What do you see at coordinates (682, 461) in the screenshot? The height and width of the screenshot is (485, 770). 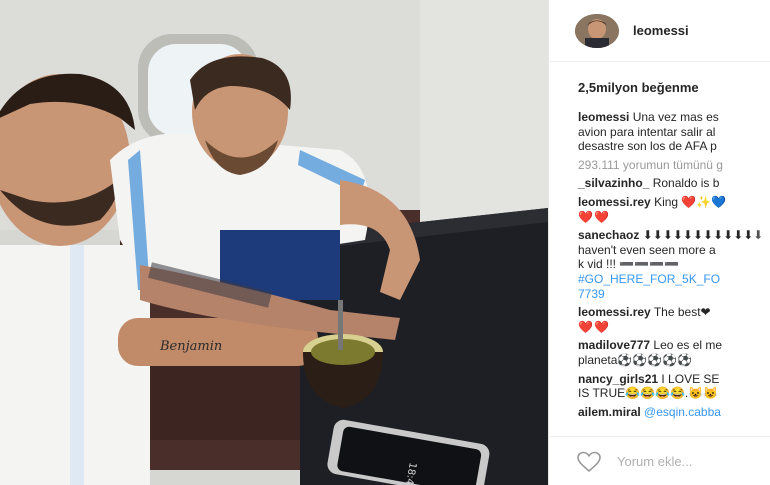 I see `comment-input` at bounding box center [682, 461].